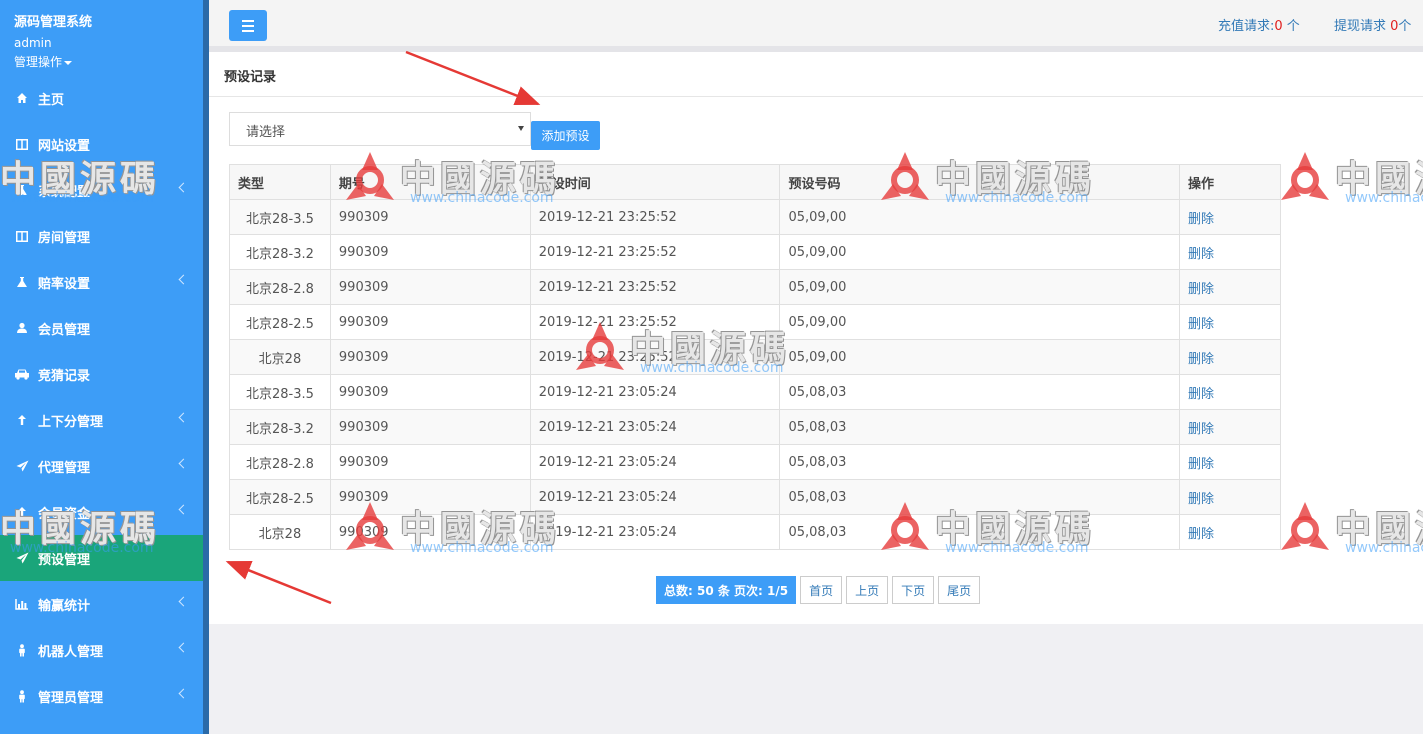 The height and width of the screenshot is (734, 1423). Describe the element at coordinates (248, 20) in the screenshot. I see `hamburger-icon` at that location.